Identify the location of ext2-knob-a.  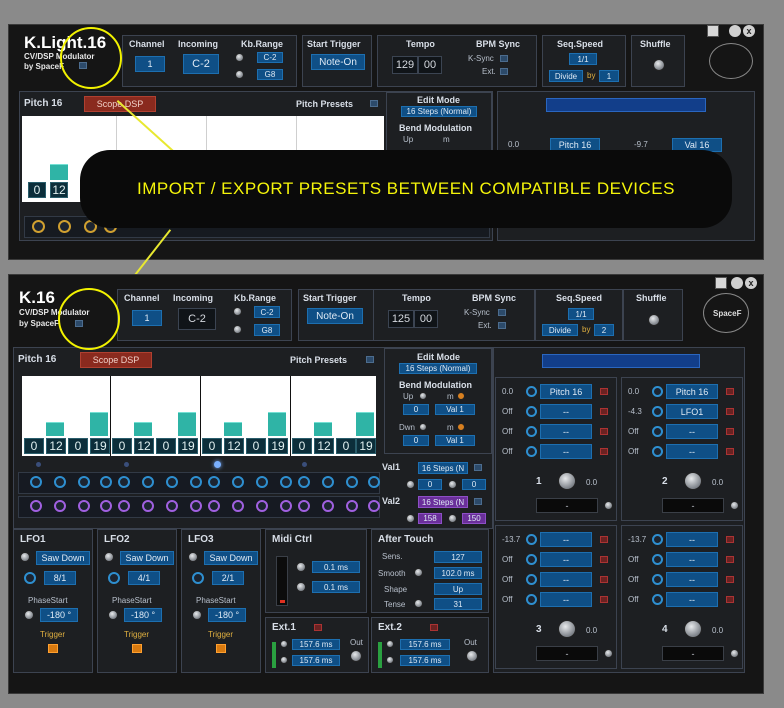
(390, 644).